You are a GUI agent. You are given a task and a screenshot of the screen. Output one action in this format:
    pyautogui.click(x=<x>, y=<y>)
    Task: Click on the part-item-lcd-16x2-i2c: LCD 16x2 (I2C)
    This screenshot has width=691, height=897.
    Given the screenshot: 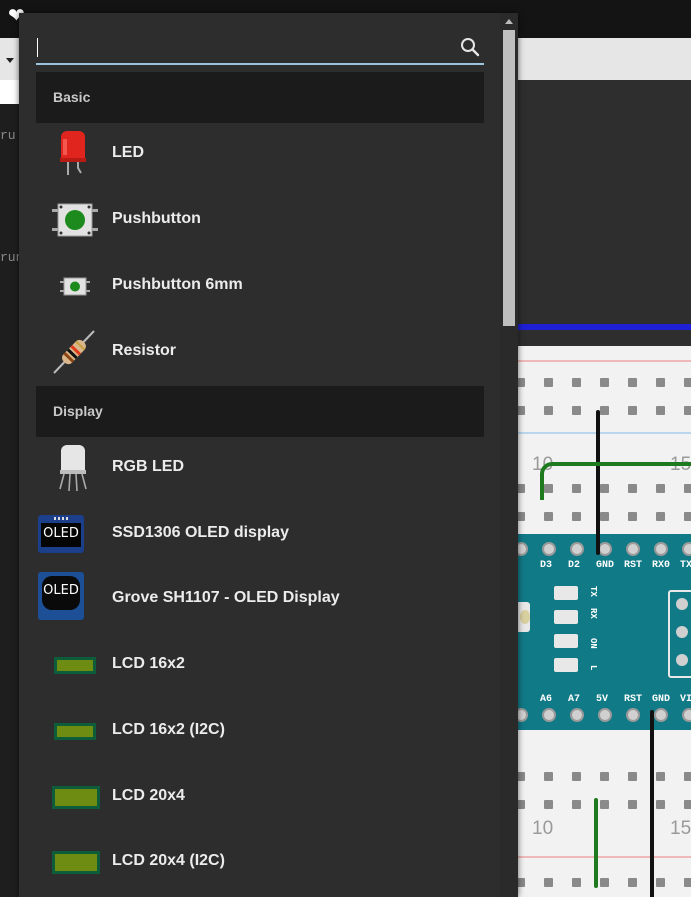 What is the action you would take?
    pyautogui.click(x=260, y=731)
    